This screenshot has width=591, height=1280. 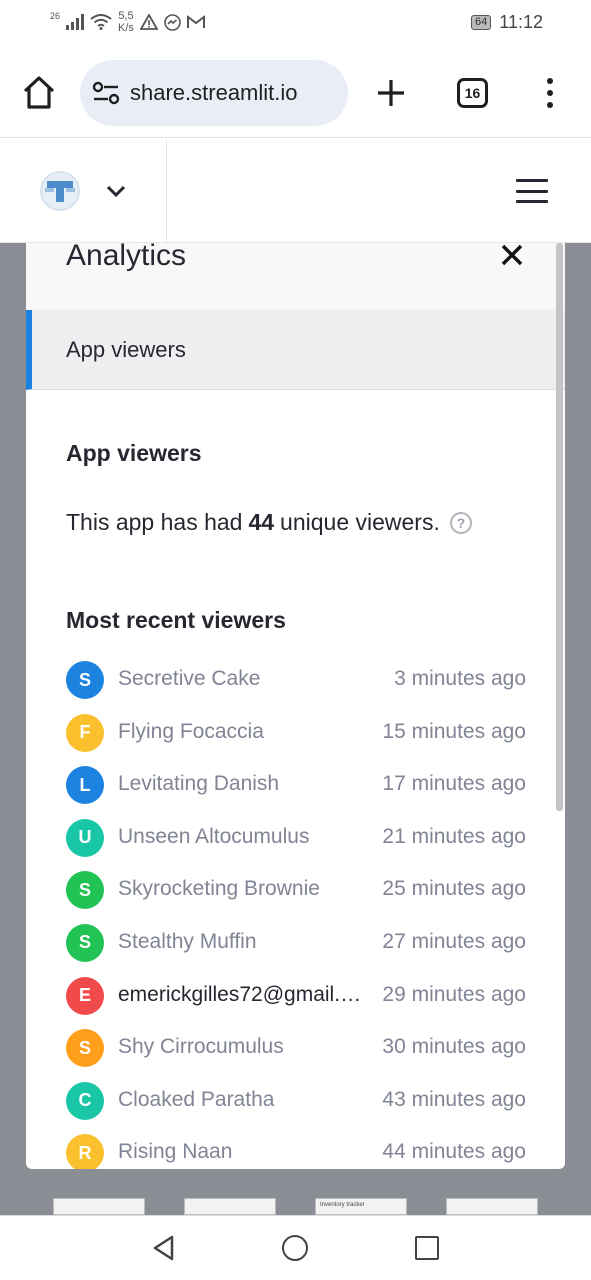 What do you see at coordinates (154, 522) in the screenshot?
I see `views-prefix: This app has had` at bounding box center [154, 522].